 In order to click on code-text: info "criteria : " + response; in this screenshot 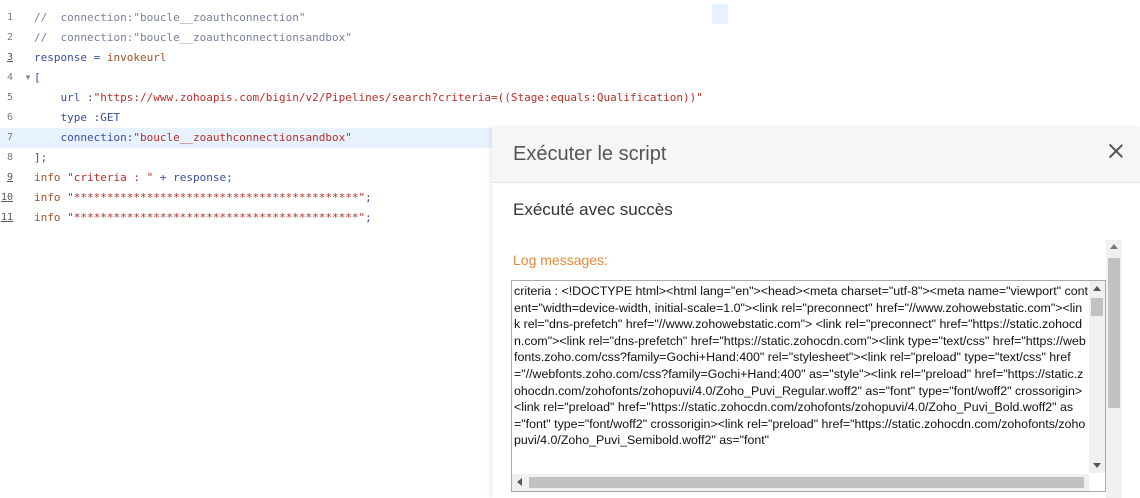, I will do `click(133, 178)`.